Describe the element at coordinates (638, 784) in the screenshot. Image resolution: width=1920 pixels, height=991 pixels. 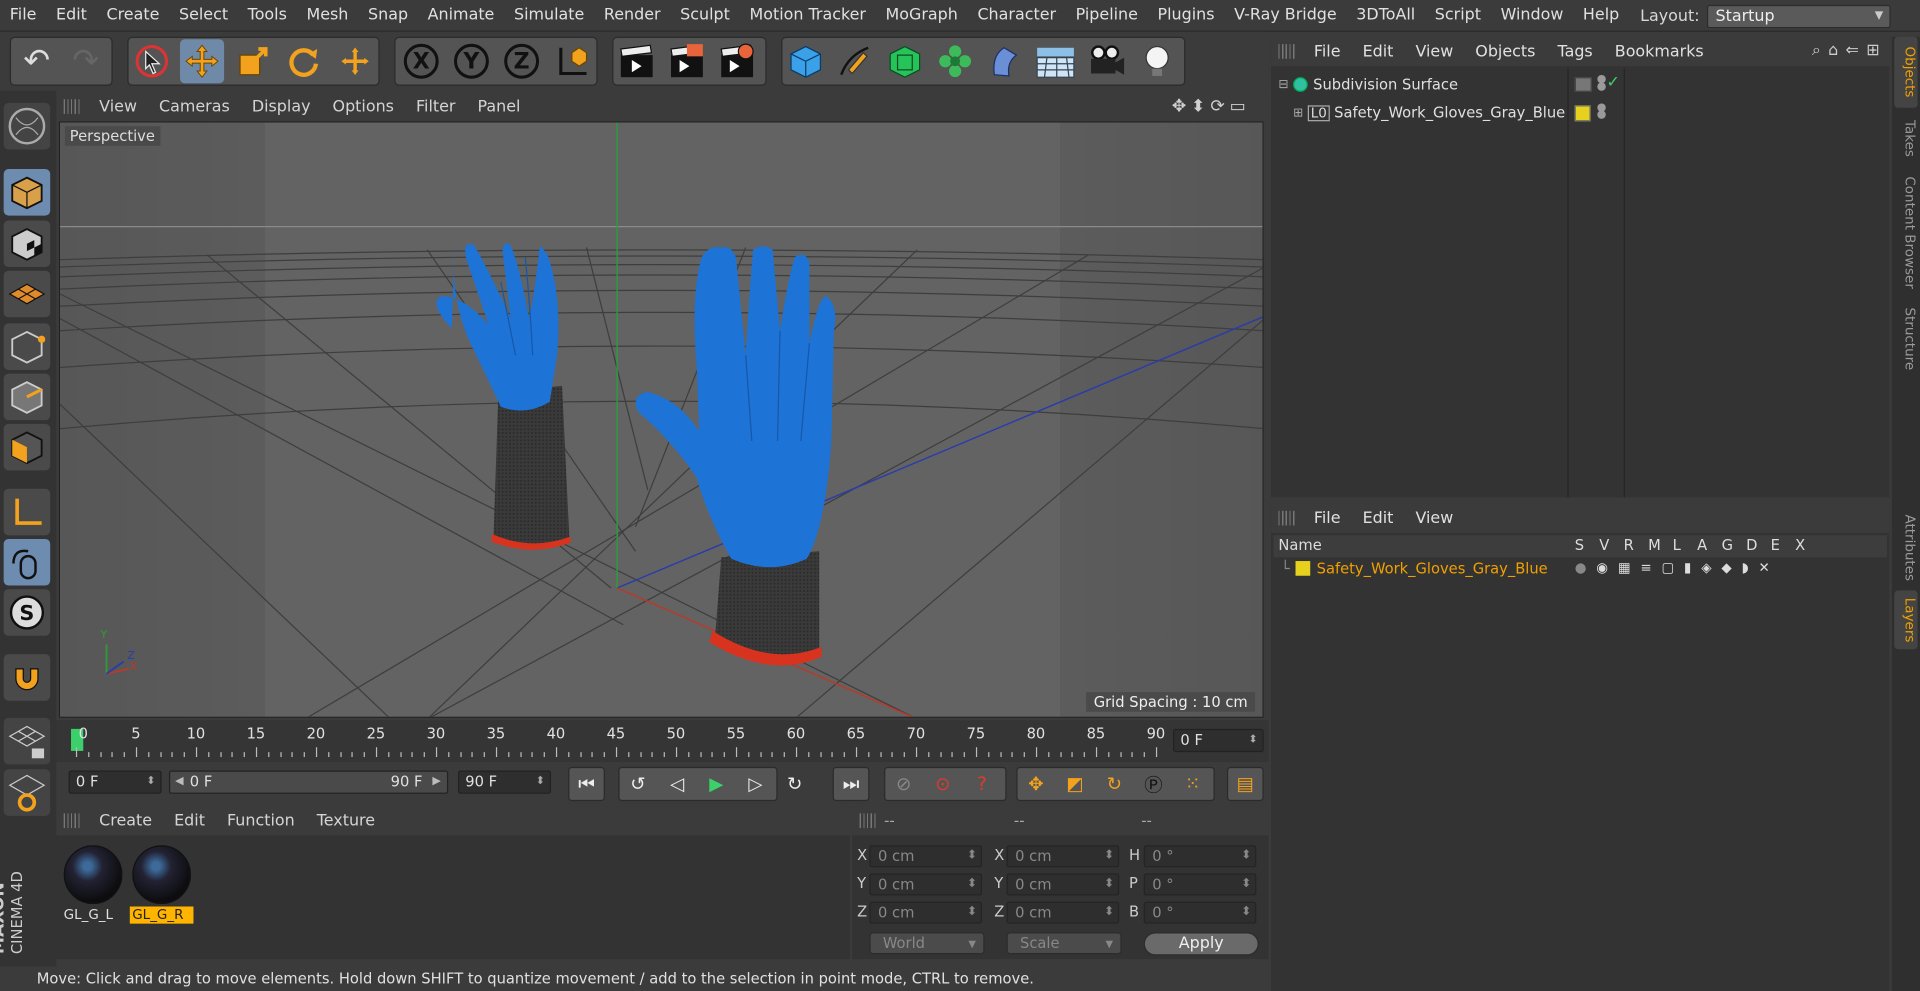
I see `previous-key-button: ↺` at that location.